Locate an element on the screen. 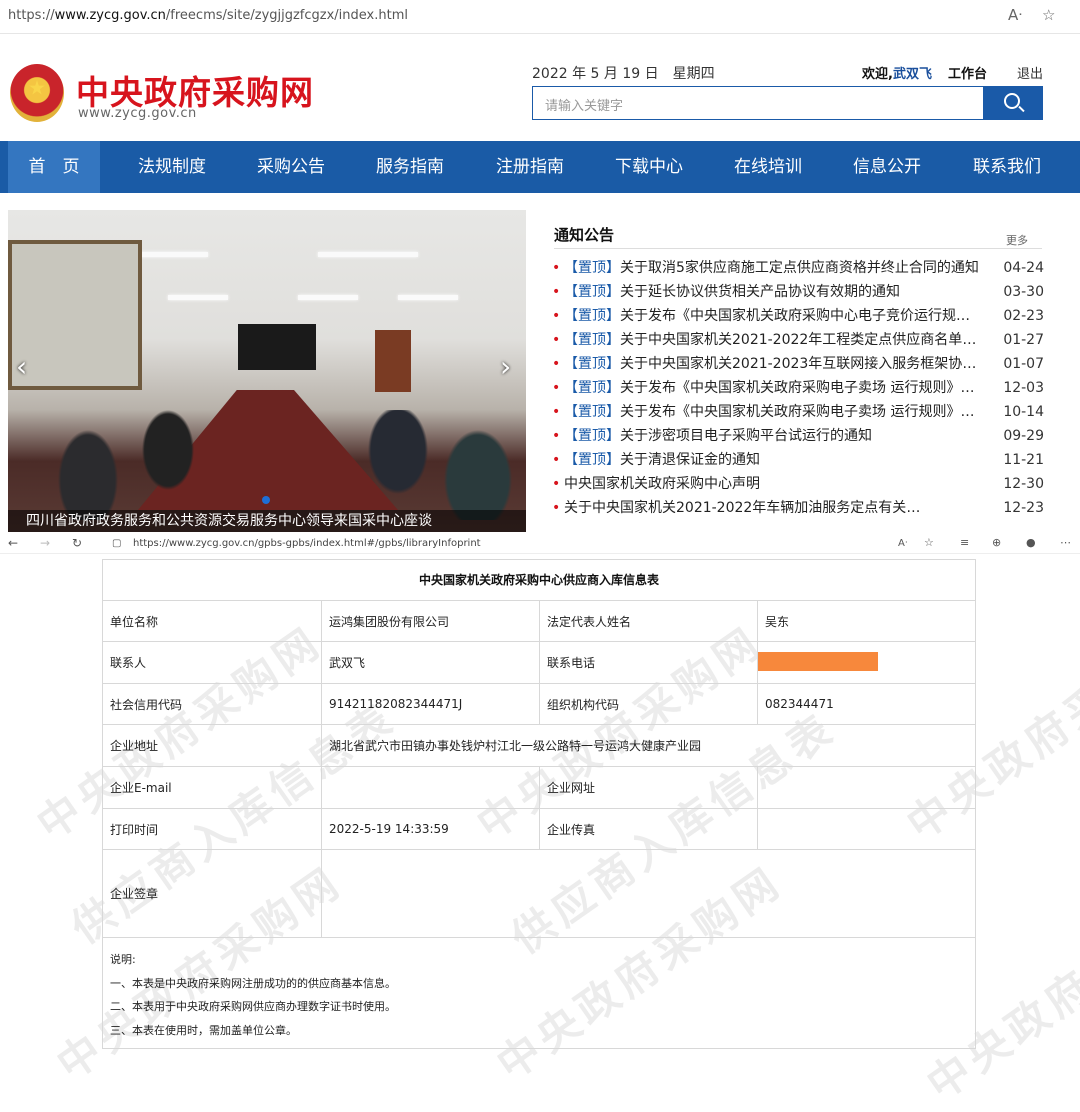 The height and width of the screenshot is (1112, 1080). collections-icon: ⊕ is located at coordinates (996, 542).